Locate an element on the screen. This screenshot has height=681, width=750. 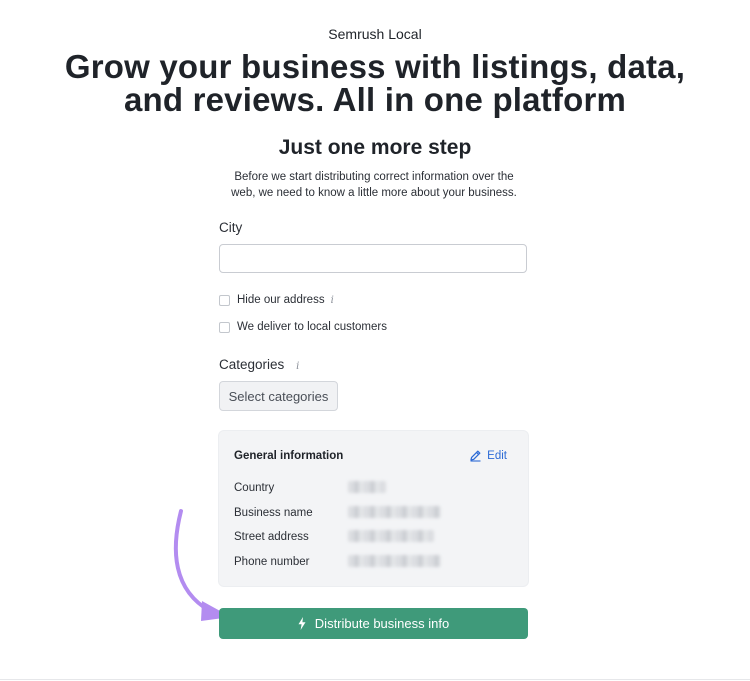
distribute-business-info-button: Distribute business info is located at coordinates (373, 623).